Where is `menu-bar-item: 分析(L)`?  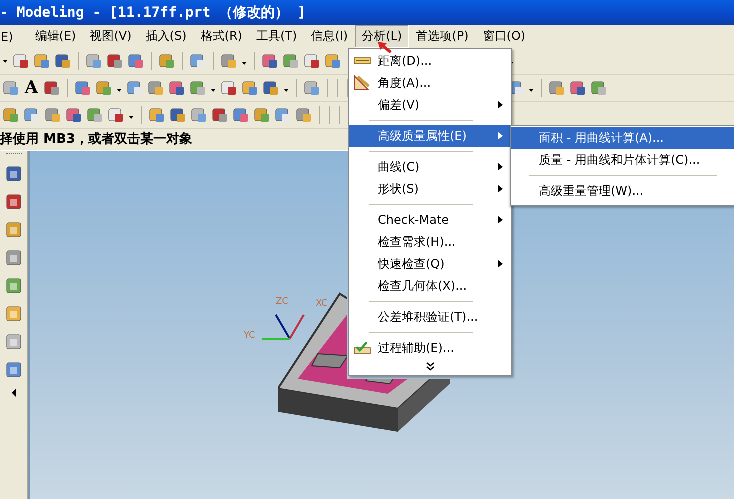 menu-bar-item: 分析(L) is located at coordinates (382, 36).